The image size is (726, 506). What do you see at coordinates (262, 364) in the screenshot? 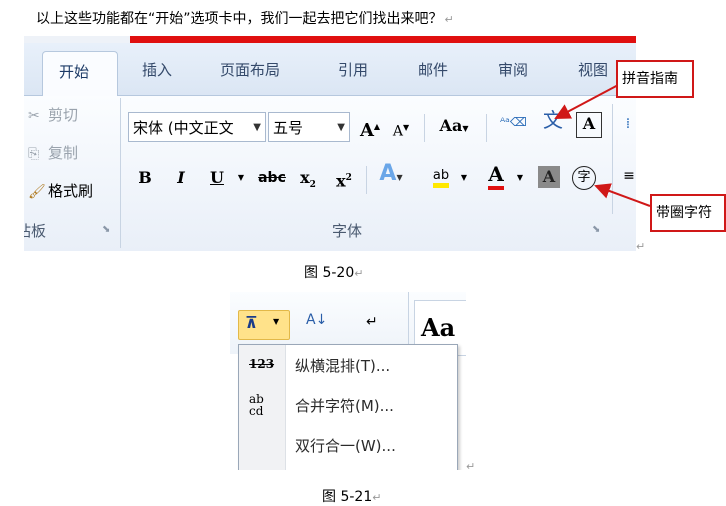
I see `vertical-horizontal-icon: 123` at bounding box center [262, 364].